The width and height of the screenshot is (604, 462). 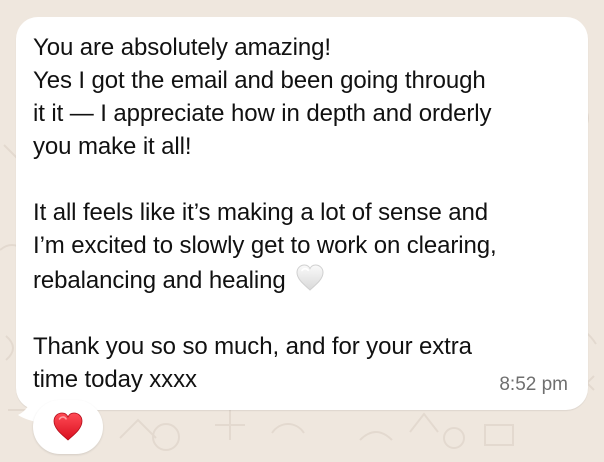 What do you see at coordinates (112, 146) in the screenshot?
I see `message-line: you make it all!` at bounding box center [112, 146].